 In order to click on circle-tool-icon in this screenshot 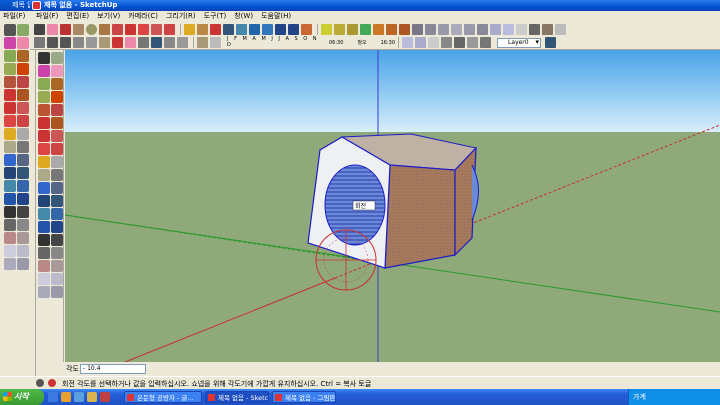, I will do `click(10, 69)`.